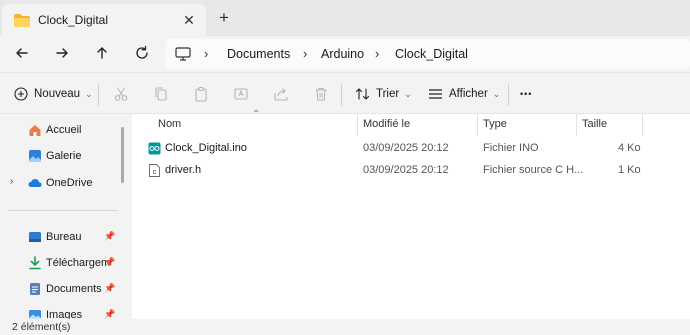 The image size is (690, 335). I want to click on plus-circle-icon, so click(21, 94).